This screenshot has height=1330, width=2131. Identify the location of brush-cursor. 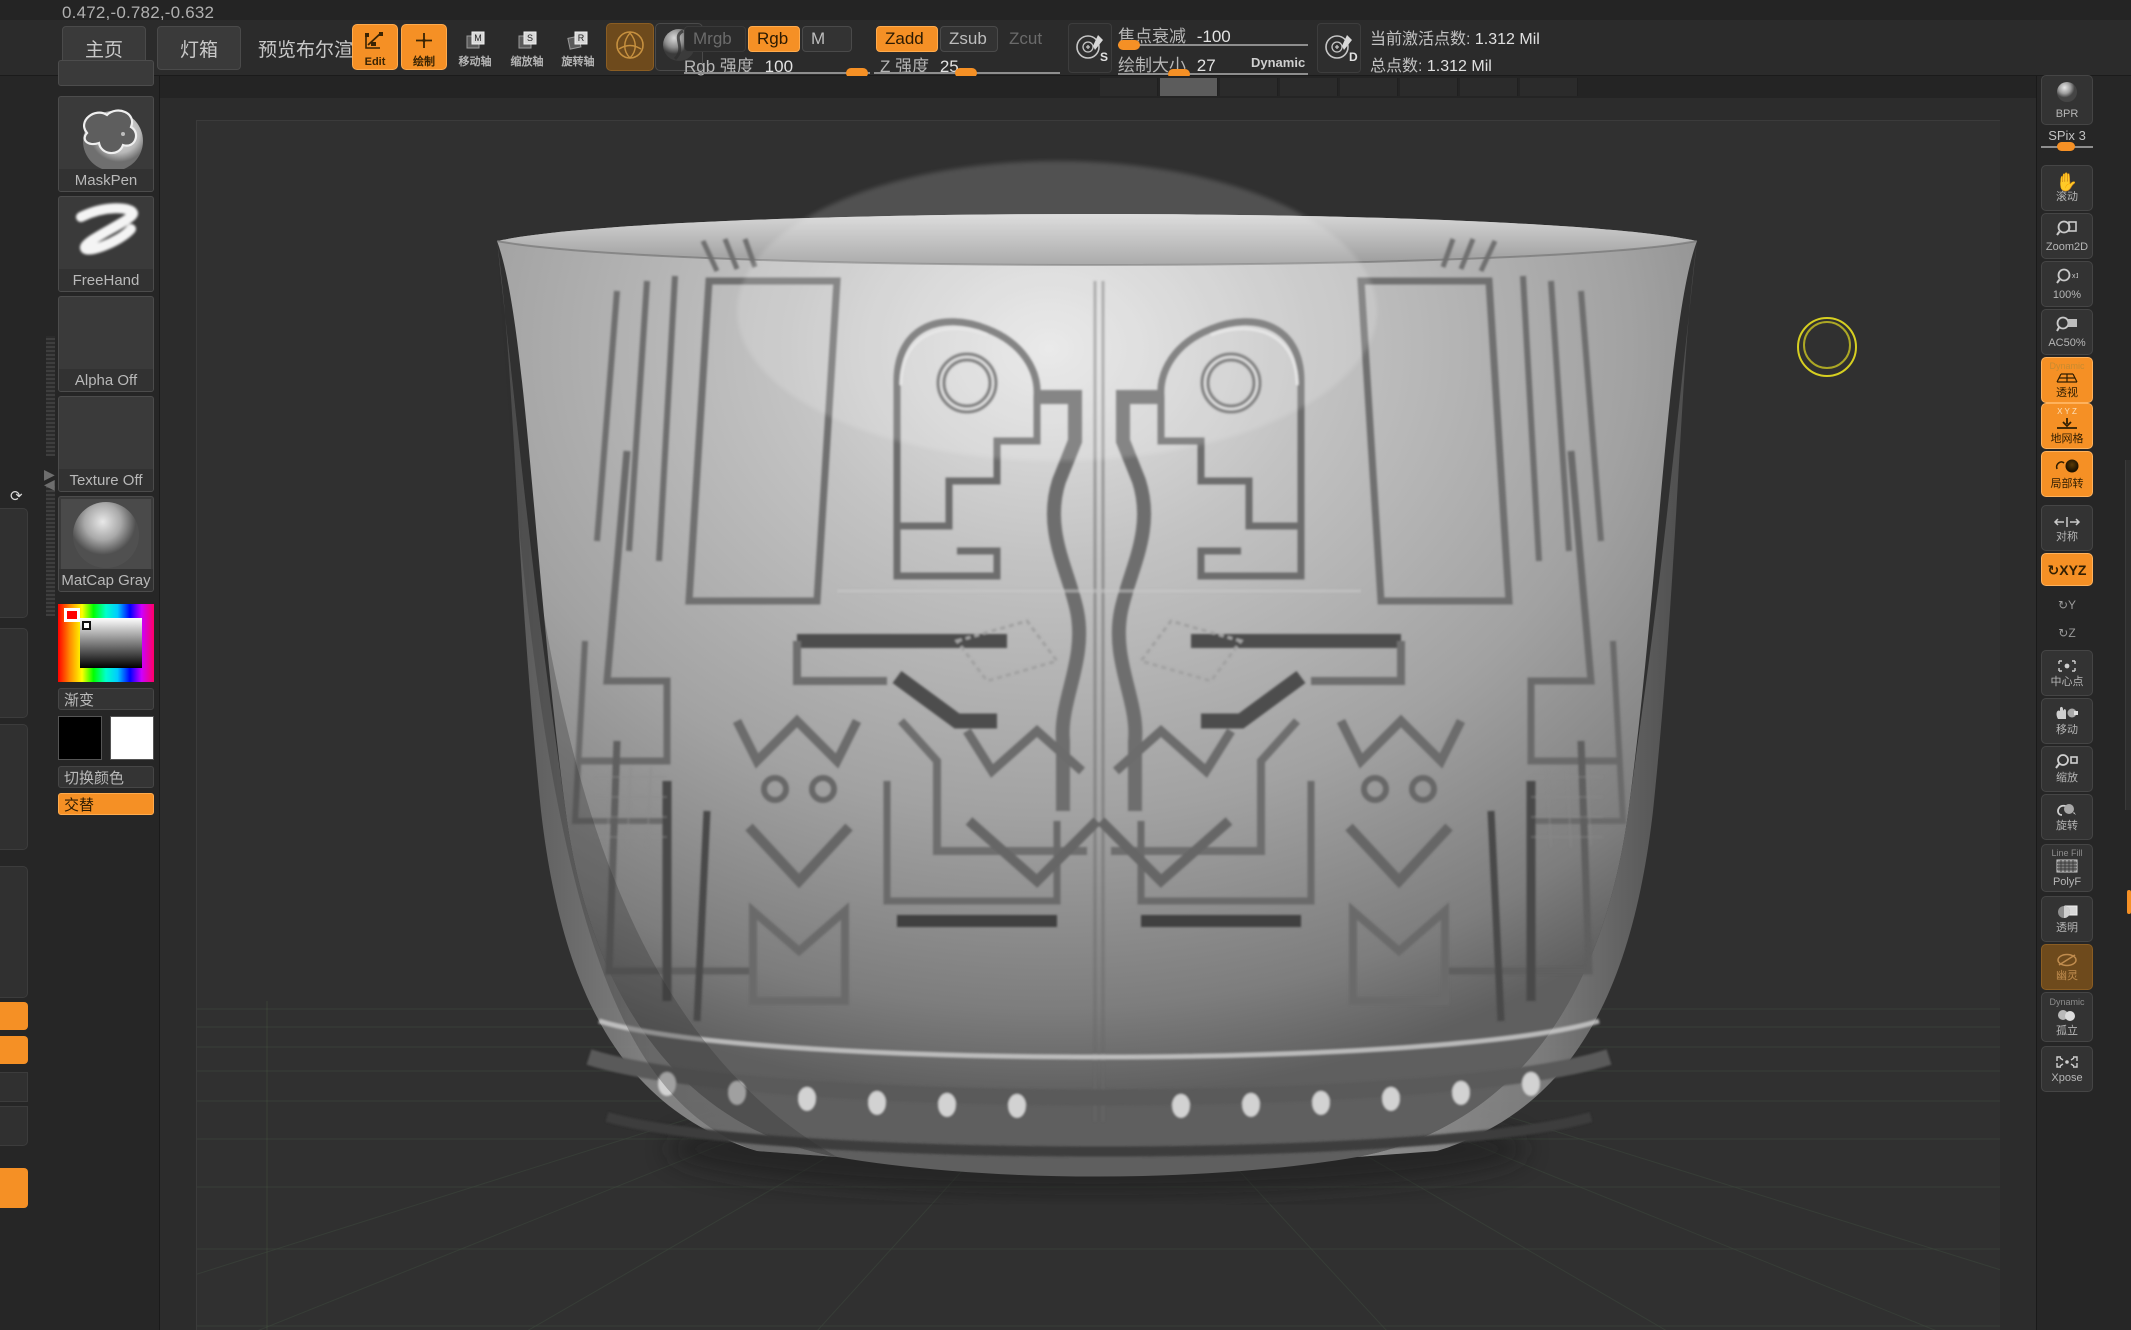
(1830, 350).